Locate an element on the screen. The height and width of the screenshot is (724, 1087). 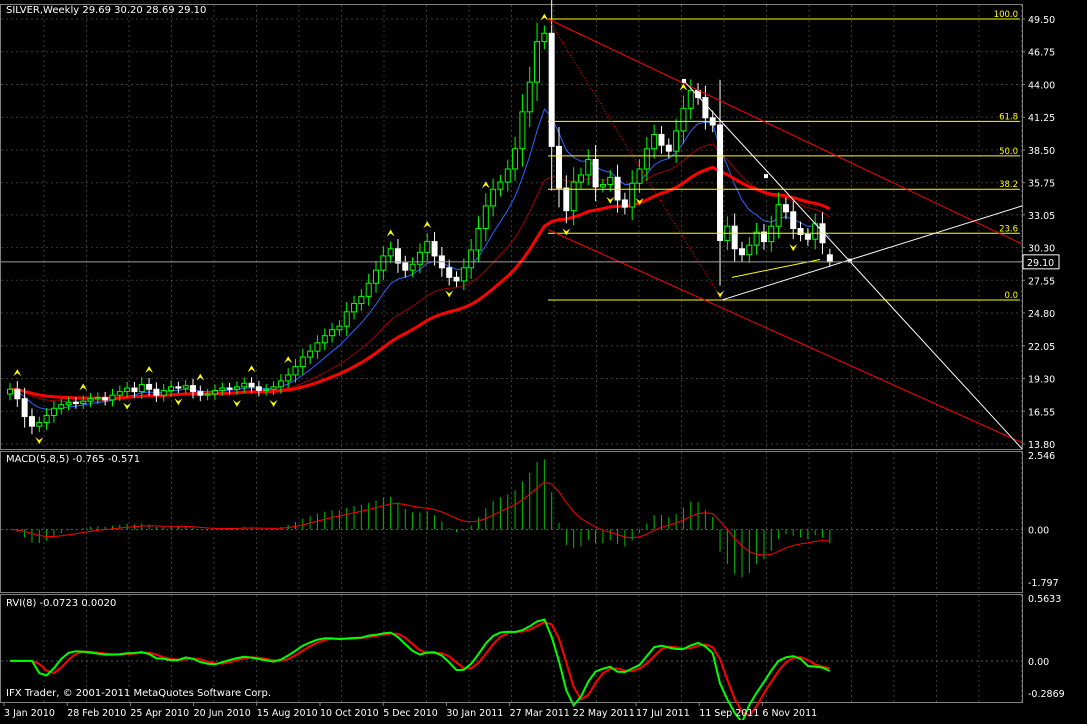
fibonacci-level-label: 38.2 is located at coordinates (1008, 185).